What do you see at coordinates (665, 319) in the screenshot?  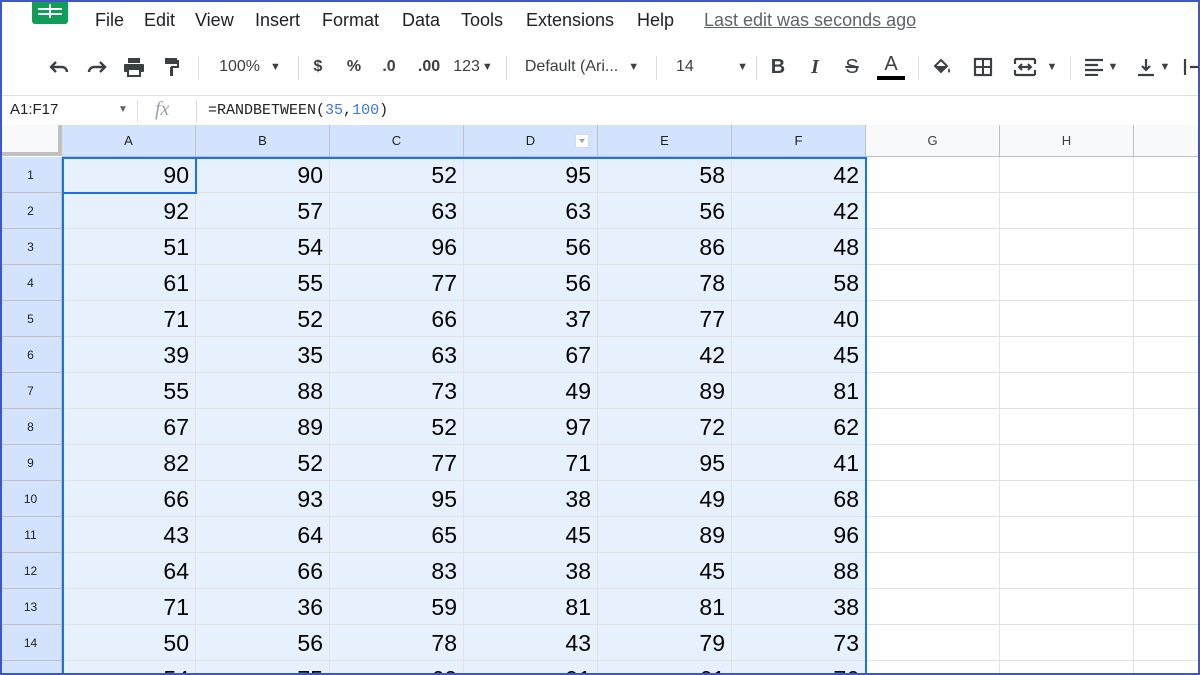 I see `cell: 77` at bounding box center [665, 319].